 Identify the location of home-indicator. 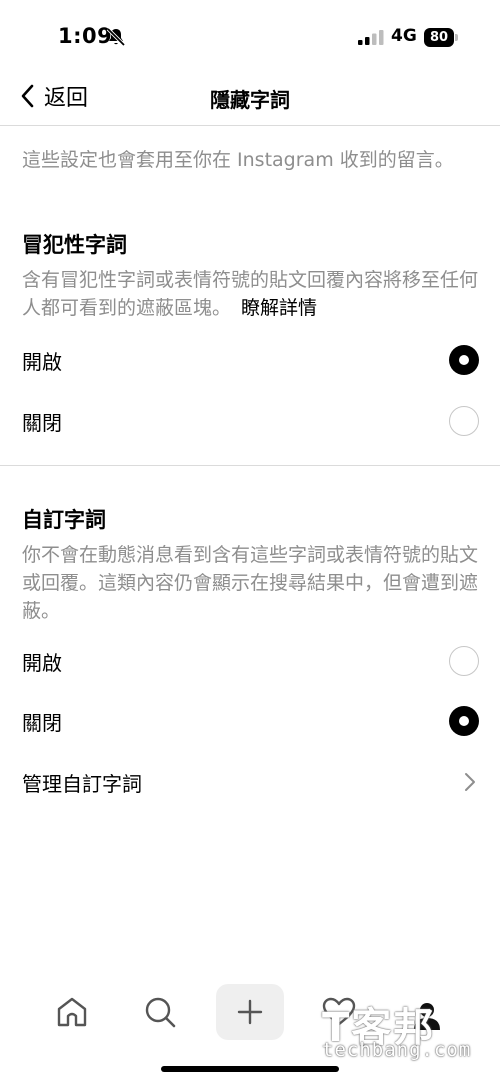
(250, 1069).